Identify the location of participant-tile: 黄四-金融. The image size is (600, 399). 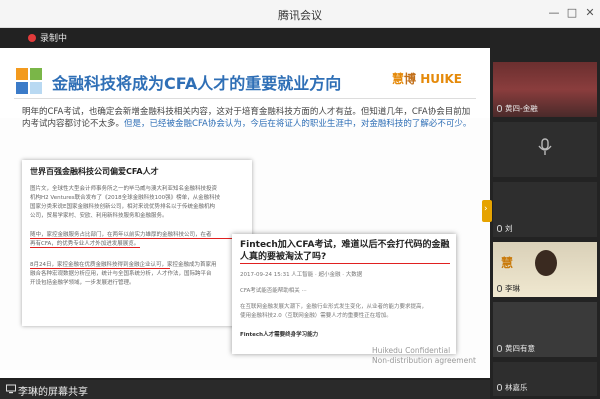
(545, 89).